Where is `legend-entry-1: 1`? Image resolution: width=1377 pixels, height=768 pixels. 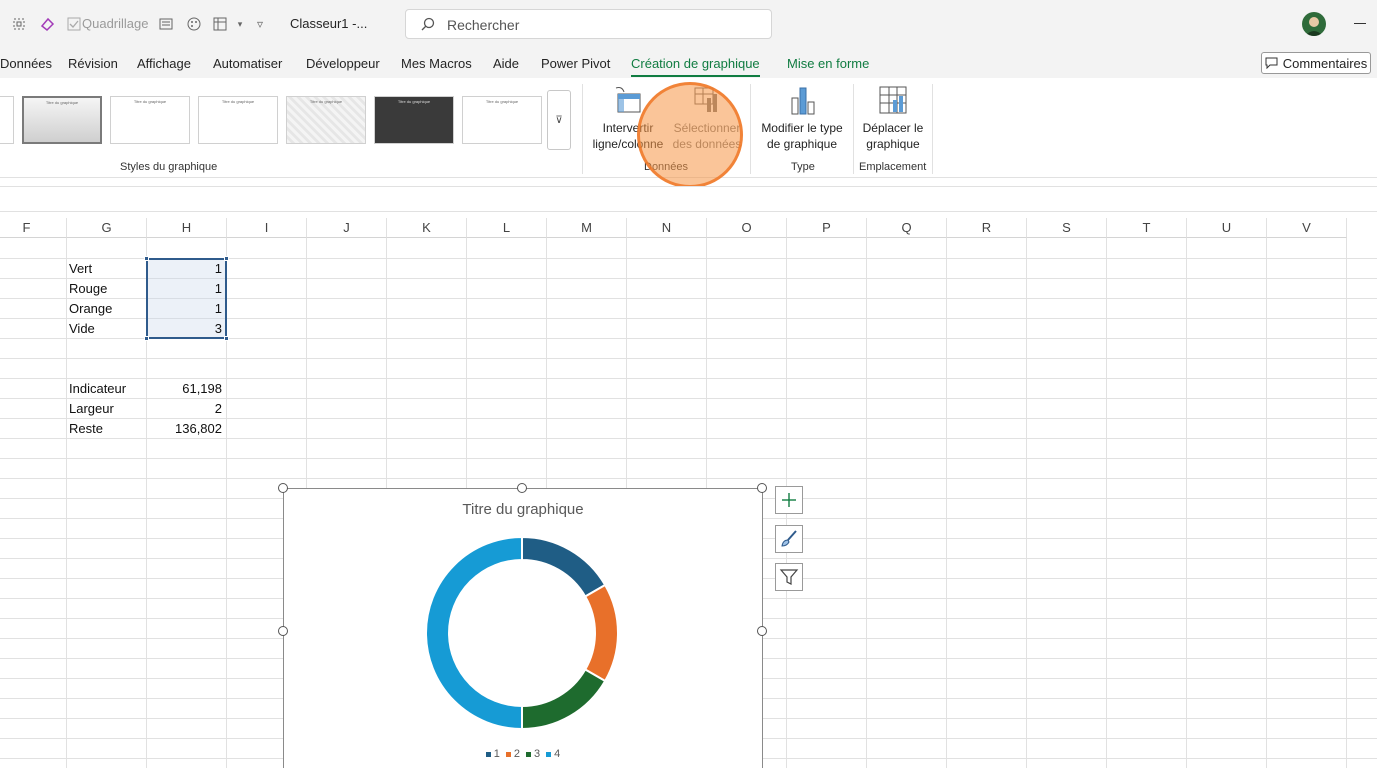 legend-entry-1: 1 is located at coordinates (492, 754).